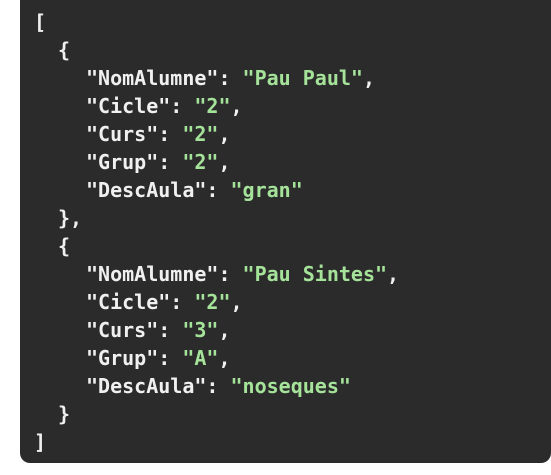 This screenshot has width=551, height=475. I want to click on code-line: "Grup": "A",, so click(158, 358).